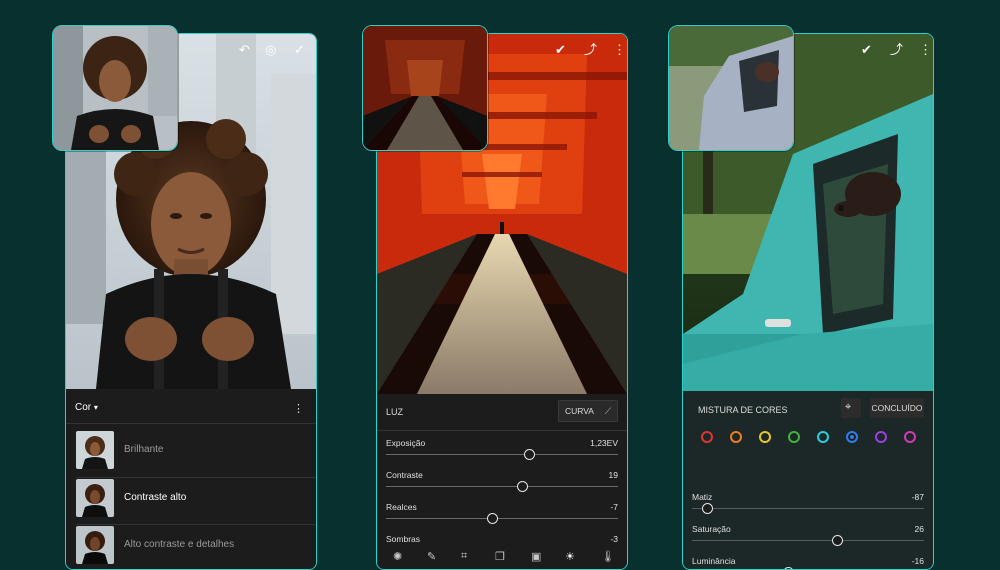 This screenshot has width=1000, height=570. What do you see at coordinates (917, 497) in the screenshot?
I see `slider-value: -87` at bounding box center [917, 497].